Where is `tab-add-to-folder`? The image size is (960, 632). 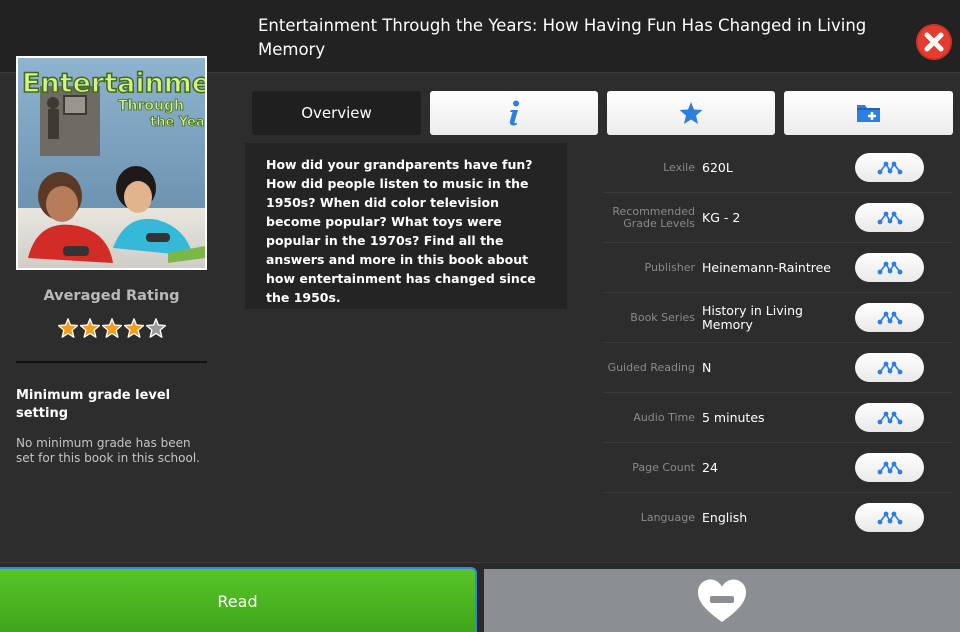
tab-add-to-folder is located at coordinates (868, 113).